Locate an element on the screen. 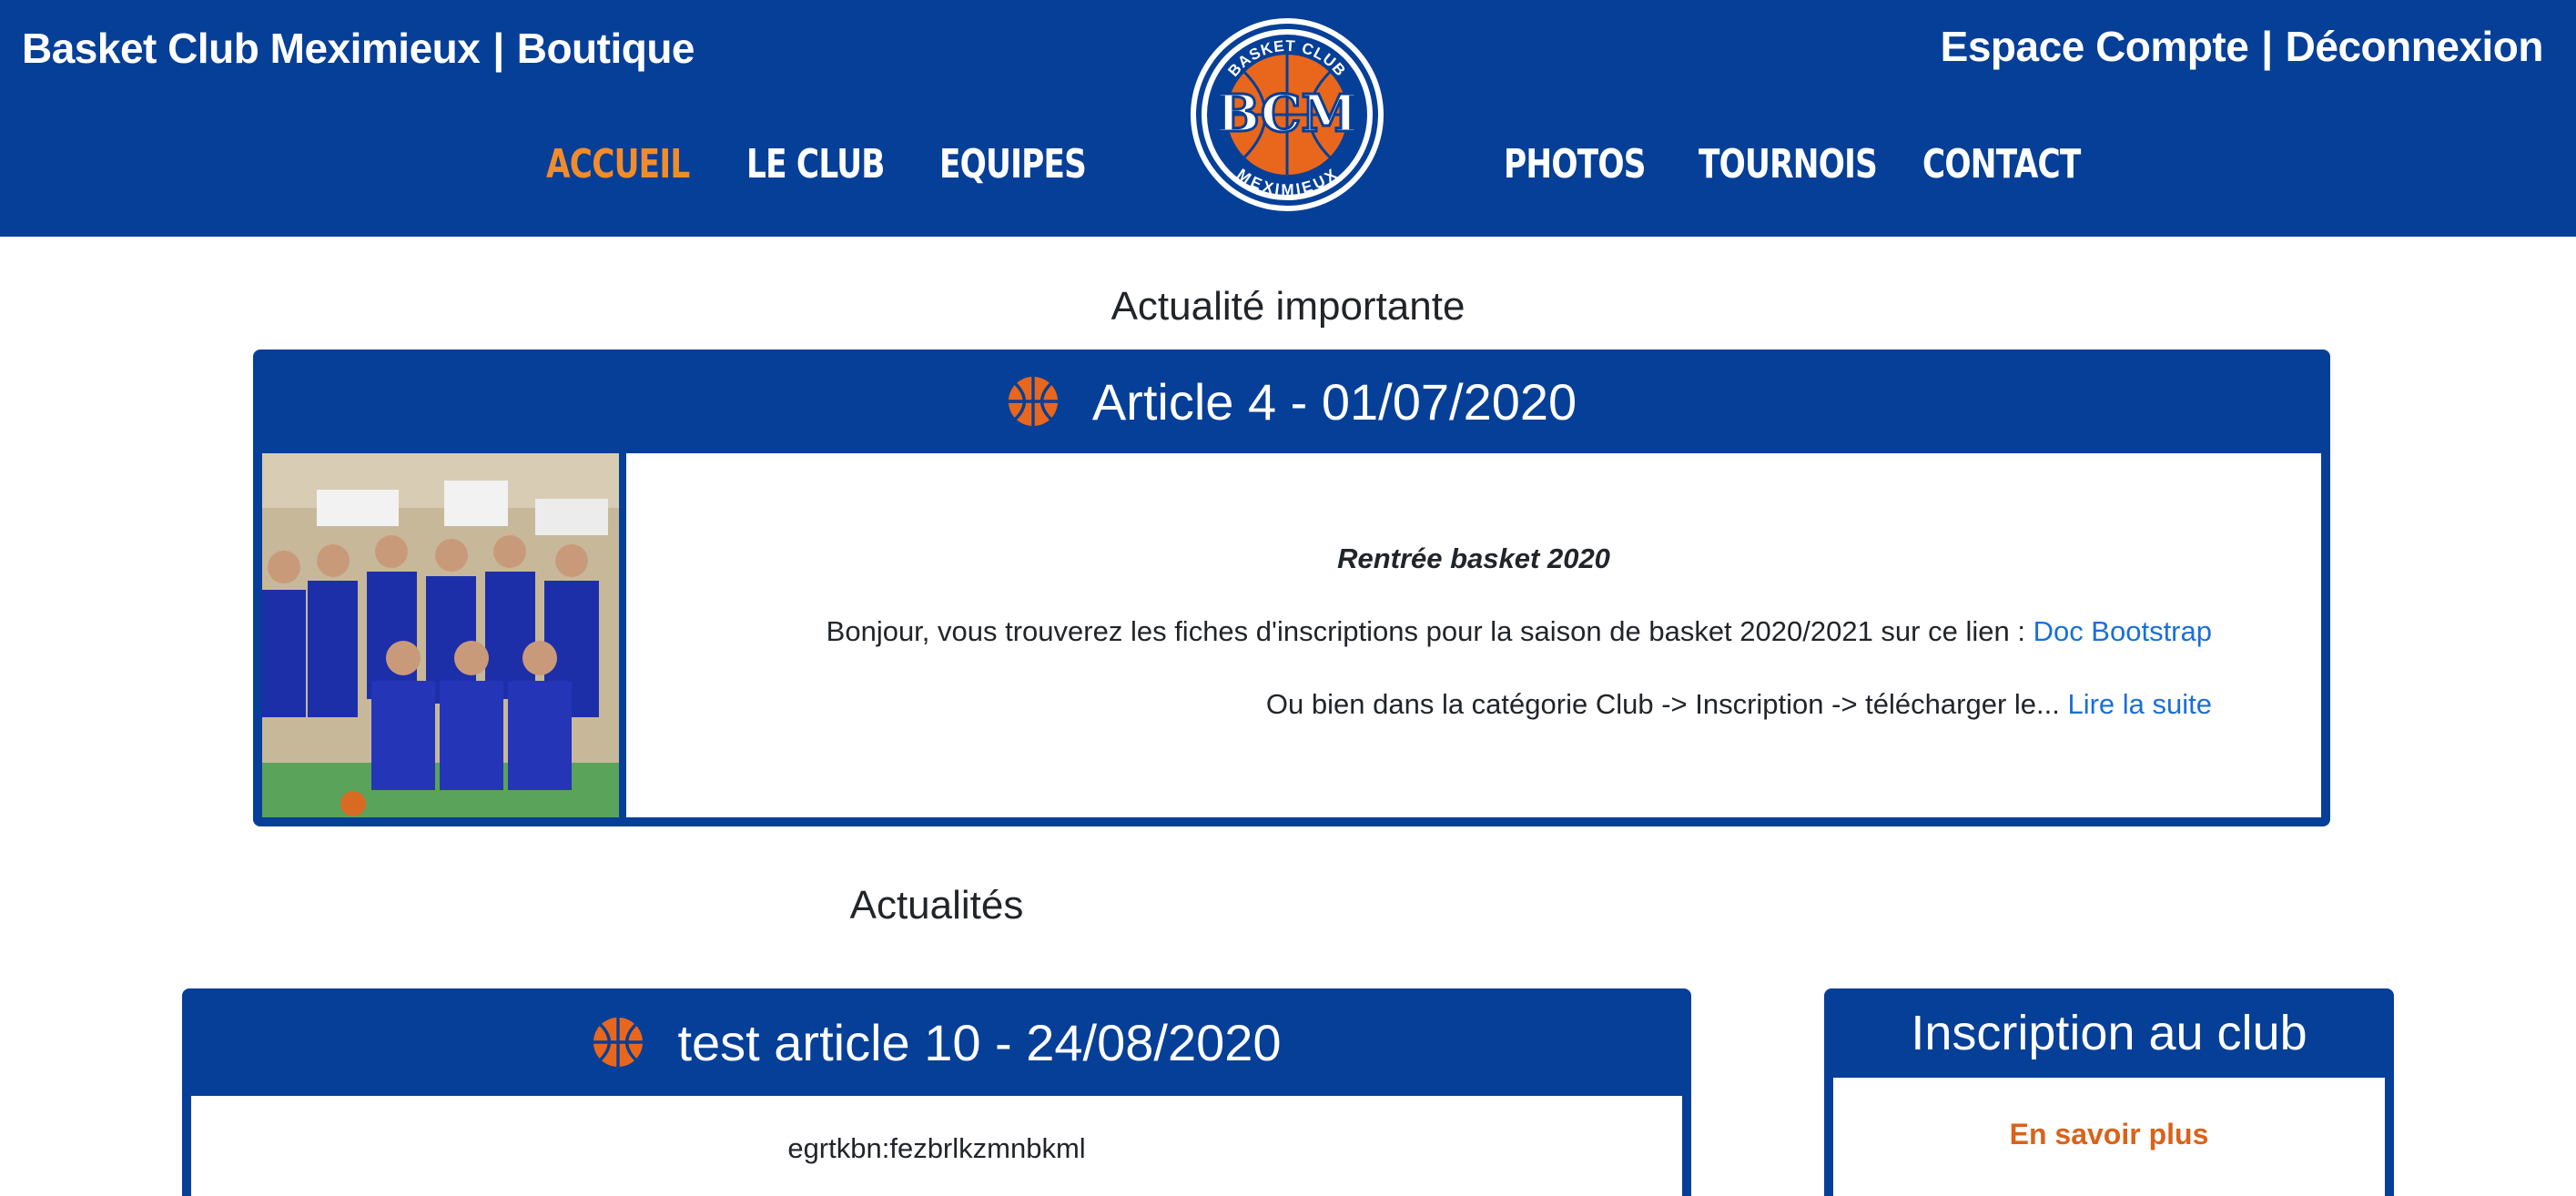 The height and width of the screenshot is (1196, 2576). learn-more-link: En savoir plus is located at coordinates (2109, 1134).